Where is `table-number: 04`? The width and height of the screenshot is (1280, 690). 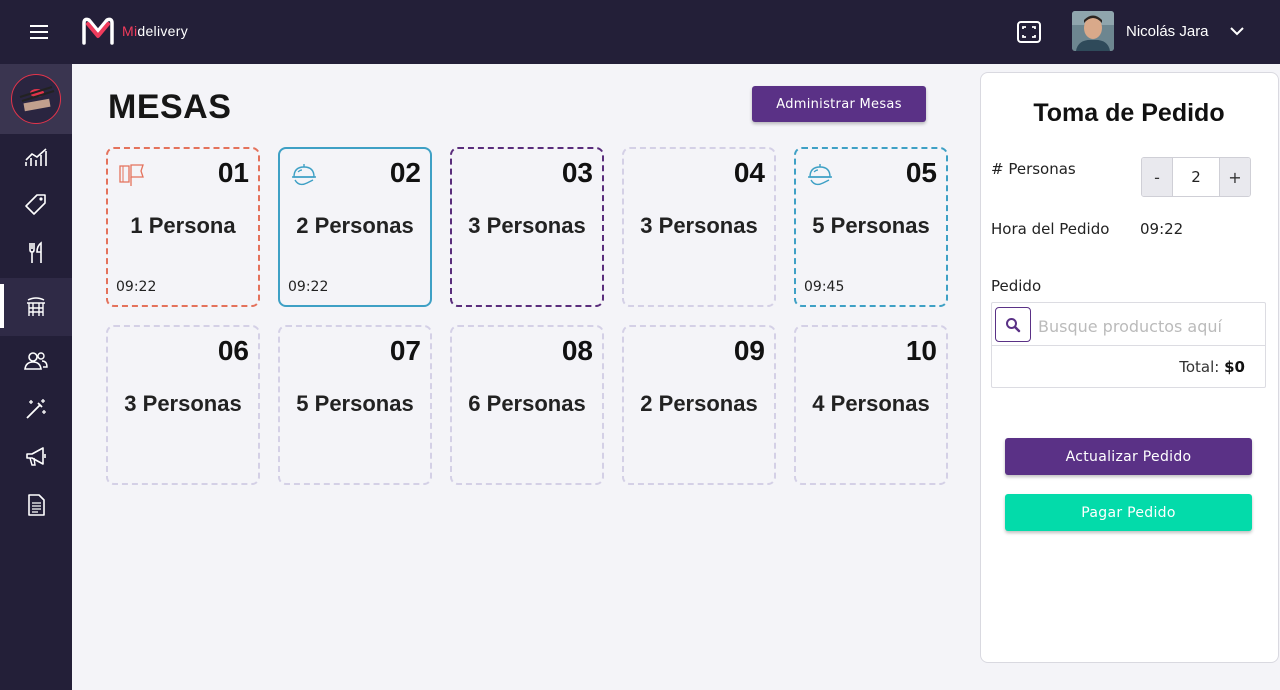
table-number: 04 is located at coordinates (749, 172).